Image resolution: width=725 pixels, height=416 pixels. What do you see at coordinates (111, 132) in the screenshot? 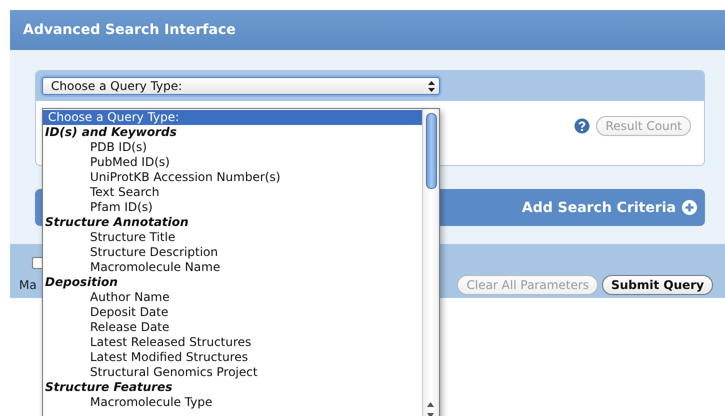
I see `option-group-label: ID(s) and Keywords` at bounding box center [111, 132].